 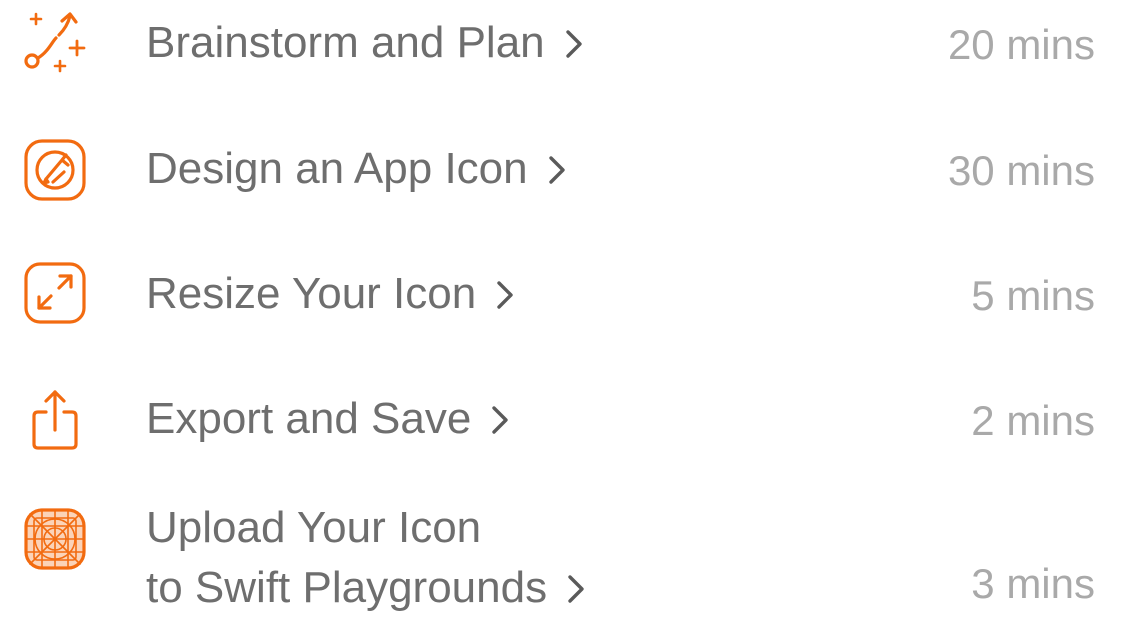 I want to click on step-duration: 20 mins, so click(x=1021, y=44).